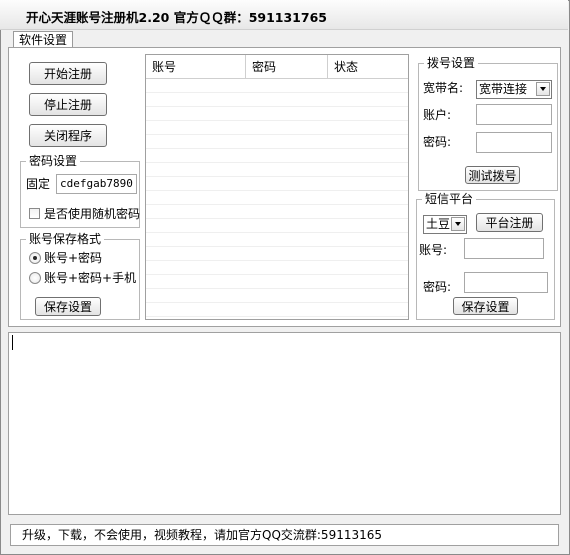 The width and height of the screenshot is (570, 555). I want to click on broadband-name-label: 宽带名:, so click(443, 88).